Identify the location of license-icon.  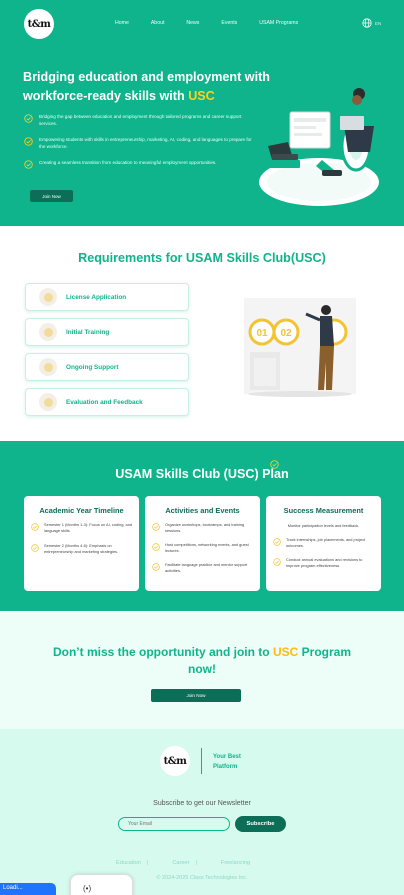
(48, 297).